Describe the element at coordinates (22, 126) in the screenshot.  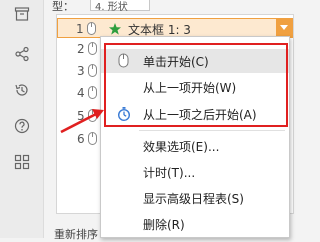
I see `help-icon` at that location.